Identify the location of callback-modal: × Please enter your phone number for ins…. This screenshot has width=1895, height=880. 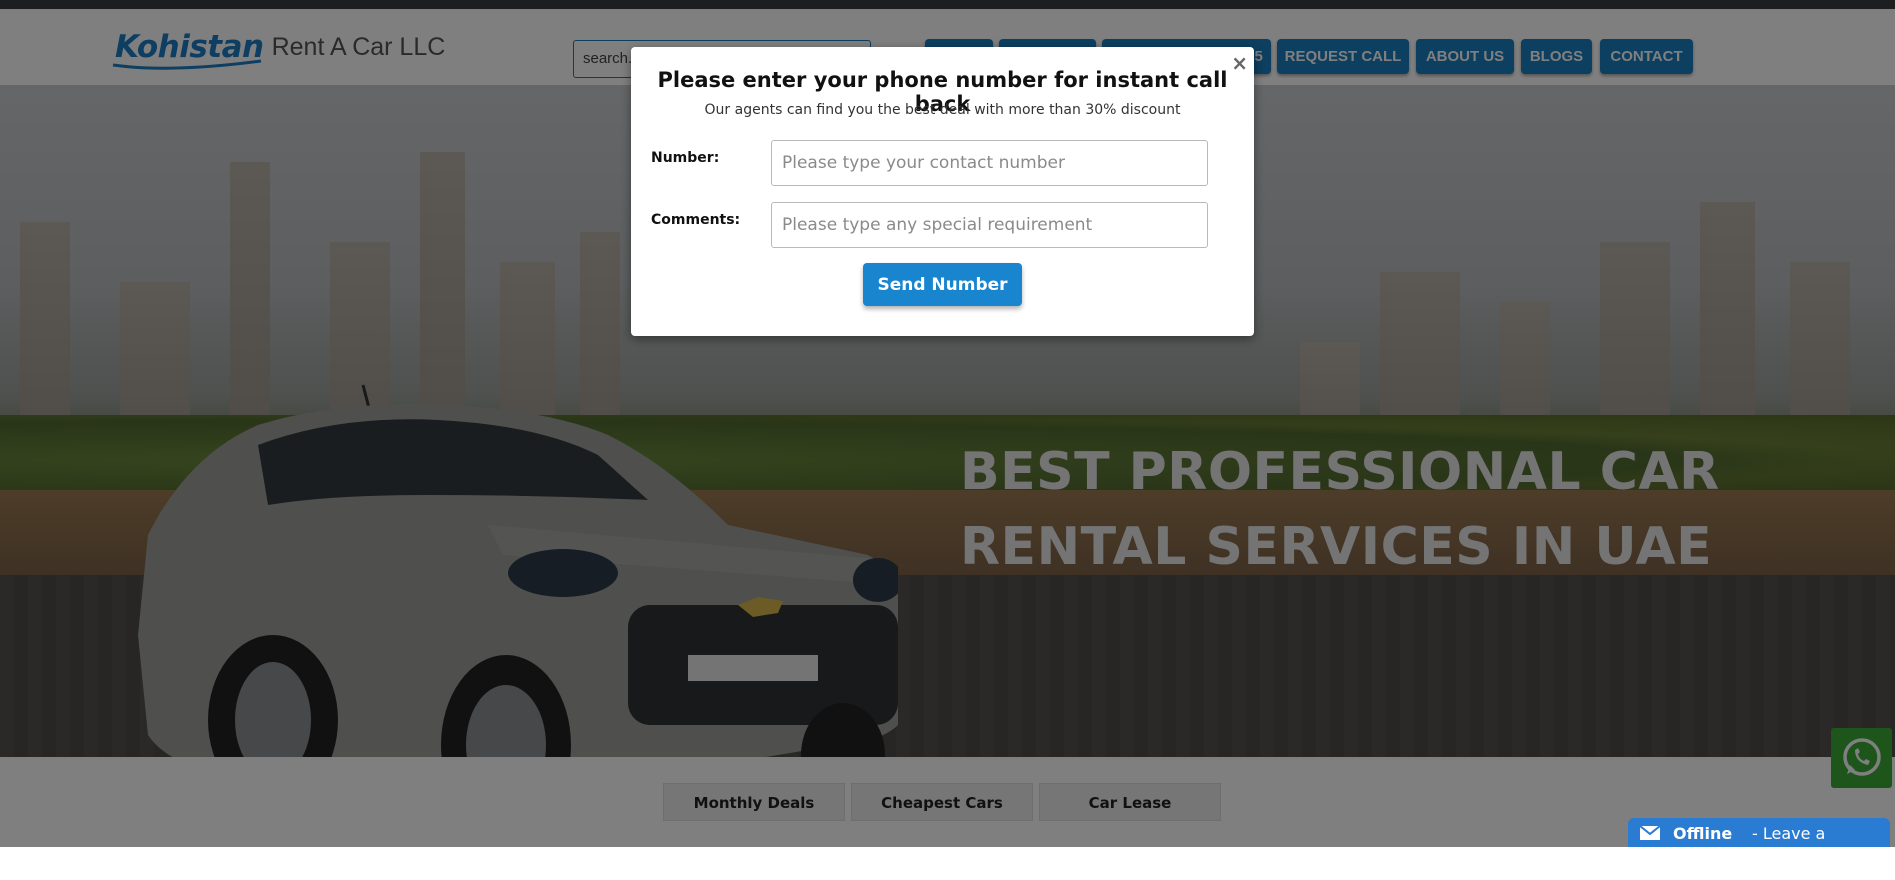
(942, 191).